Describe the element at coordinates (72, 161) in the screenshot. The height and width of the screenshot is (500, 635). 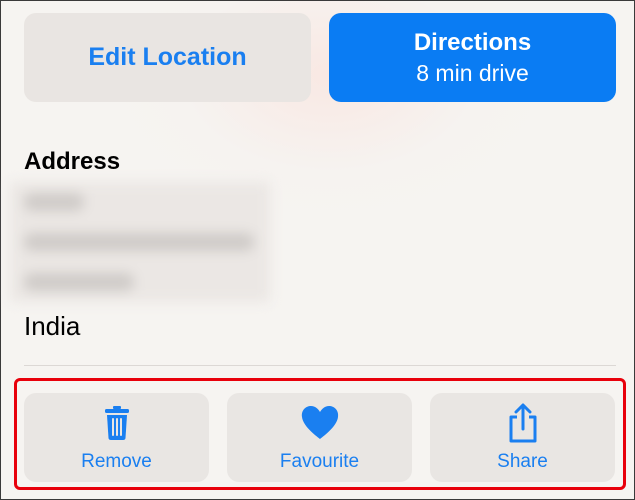
I see `address-heading: Address` at that location.